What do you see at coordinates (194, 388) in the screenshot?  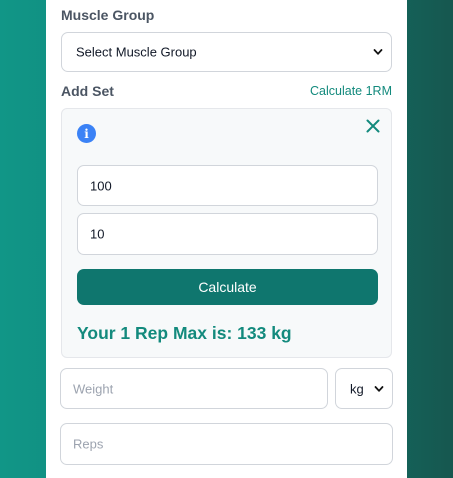 I see `set-weight-input: Weight` at bounding box center [194, 388].